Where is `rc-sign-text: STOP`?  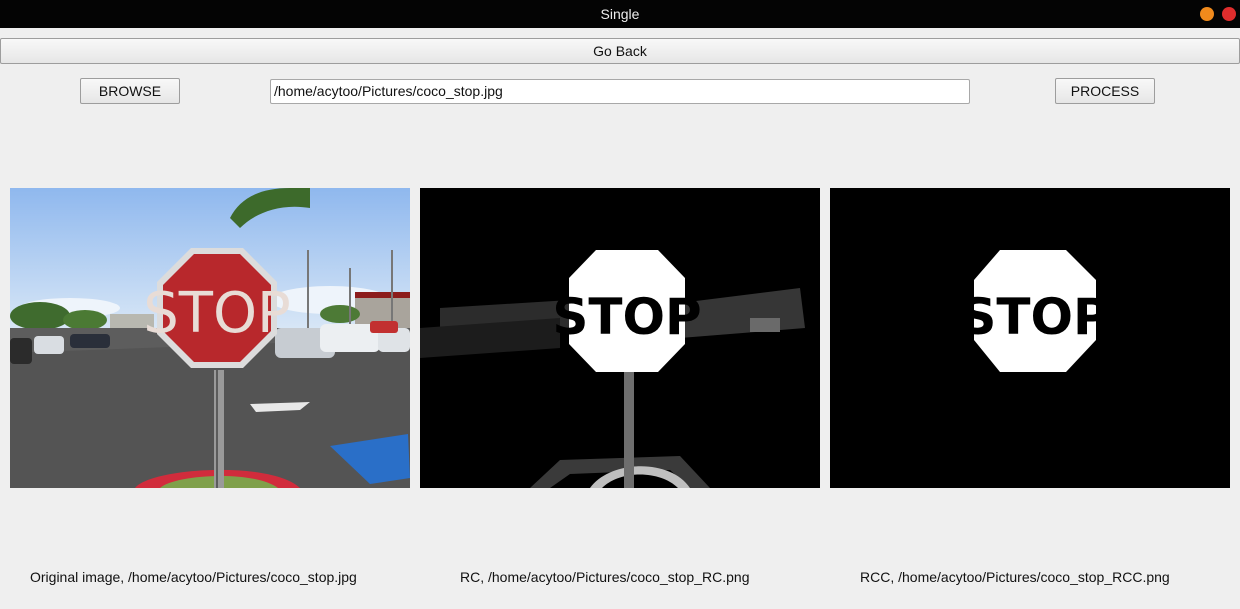 rc-sign-text: STOP is located at coordinates (626, 317).